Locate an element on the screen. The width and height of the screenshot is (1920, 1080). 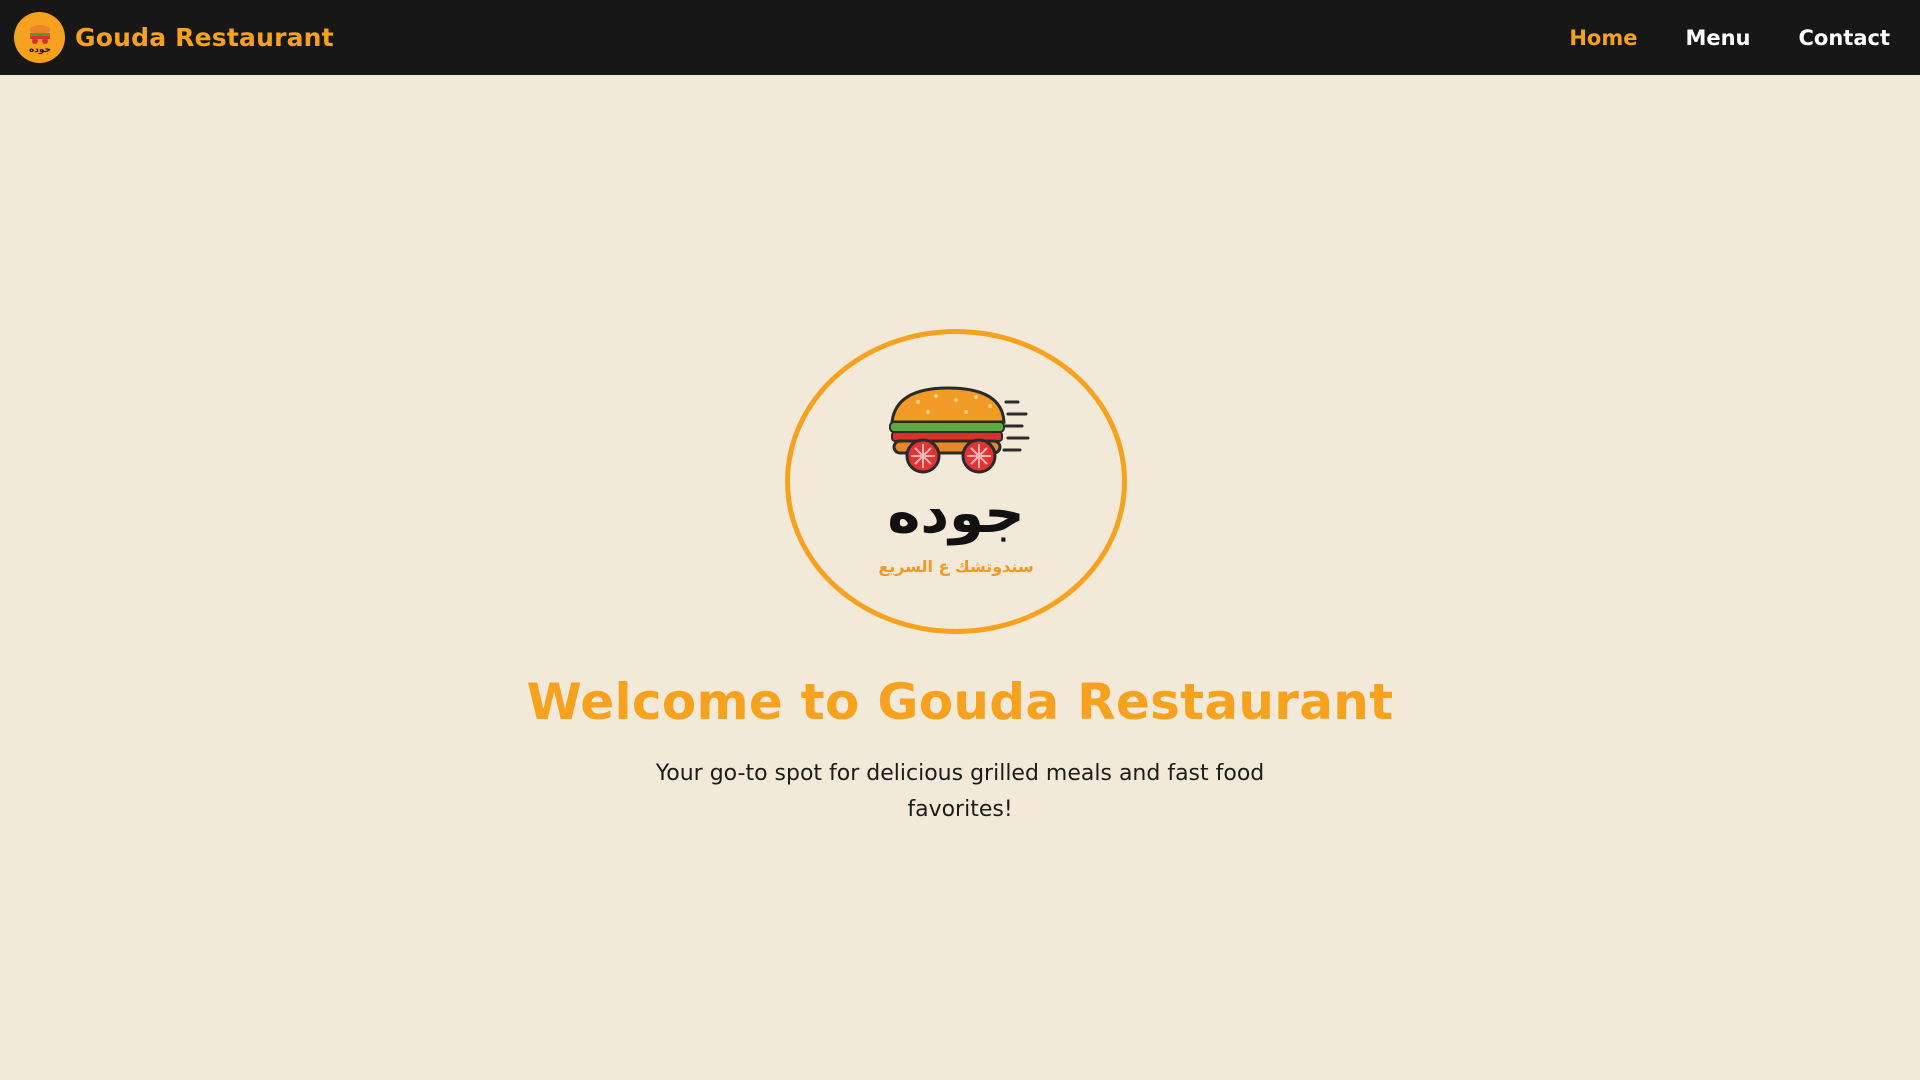
nav-contact-link: Contact is located at coordinates (1845, 38).